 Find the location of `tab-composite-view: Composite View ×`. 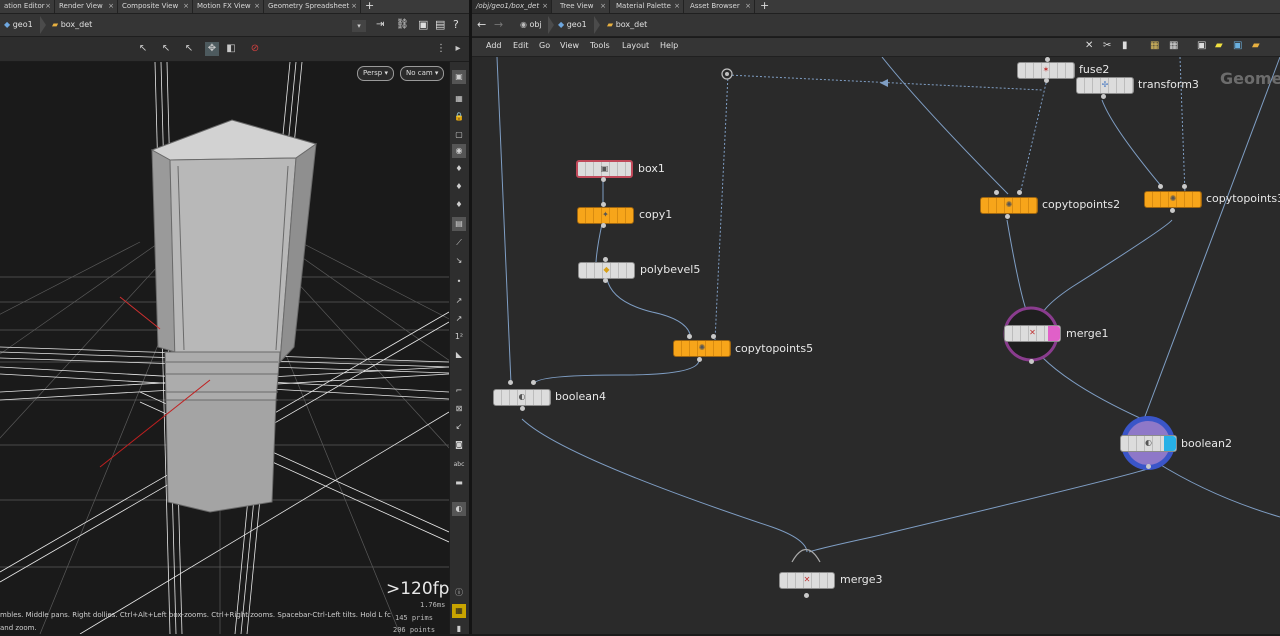

tab-composite-view: Composite View × is located at coordinates (155, 6).